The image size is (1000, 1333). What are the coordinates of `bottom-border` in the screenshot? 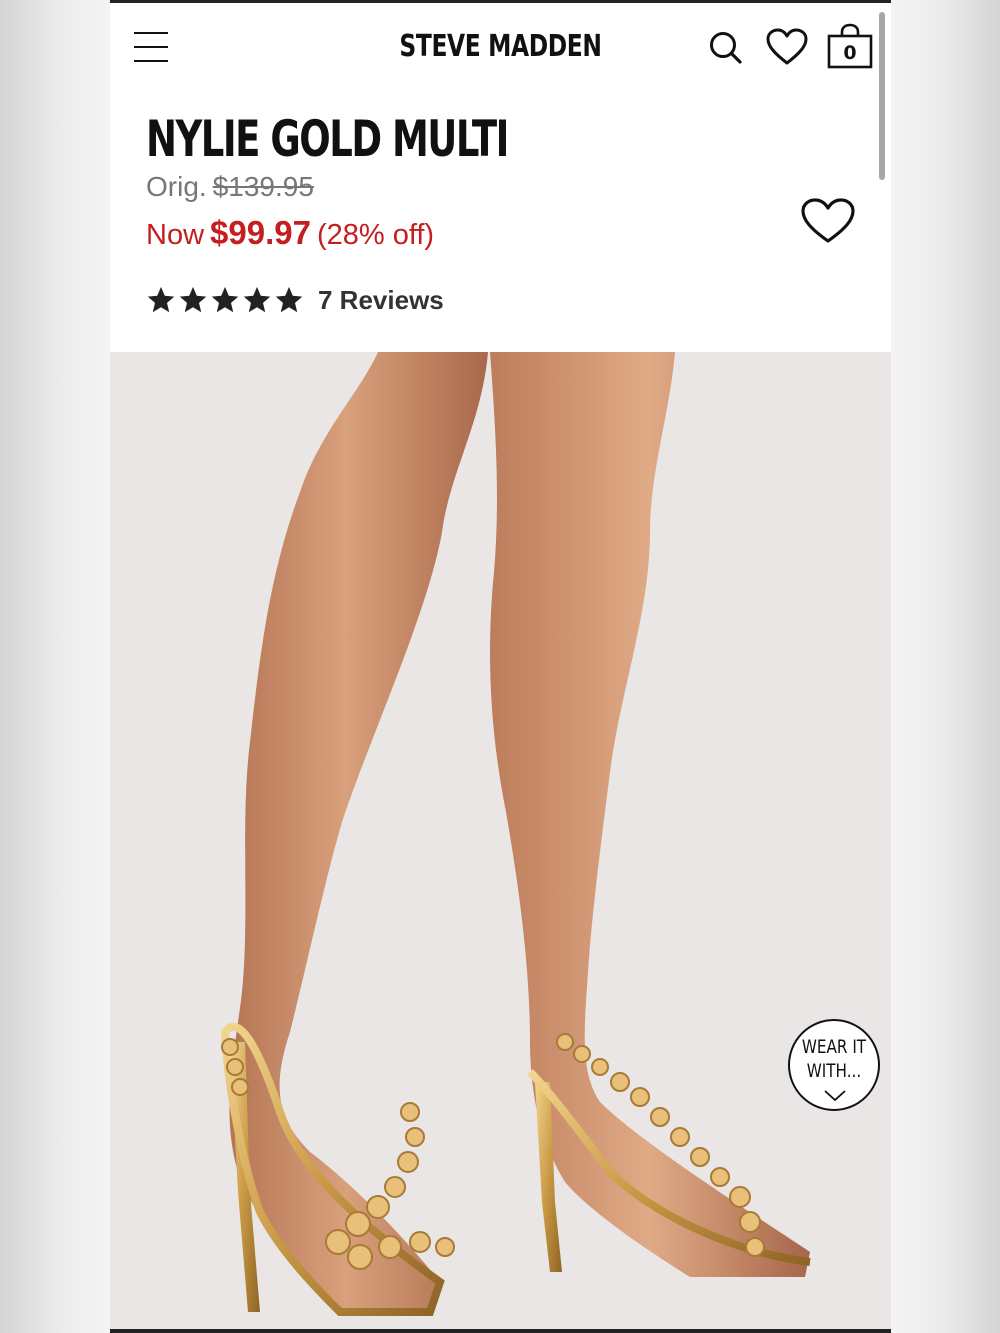 It's located at (500, 1331).